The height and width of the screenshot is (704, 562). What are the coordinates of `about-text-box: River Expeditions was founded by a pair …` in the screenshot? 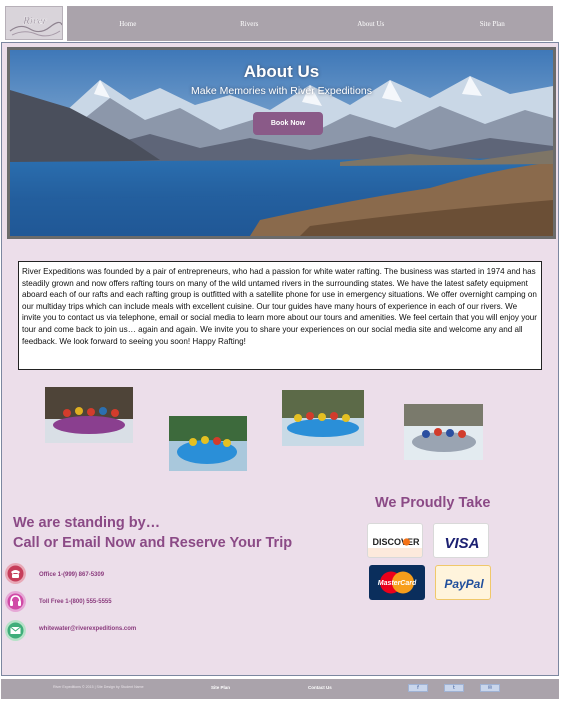 It's located at (280, 315).